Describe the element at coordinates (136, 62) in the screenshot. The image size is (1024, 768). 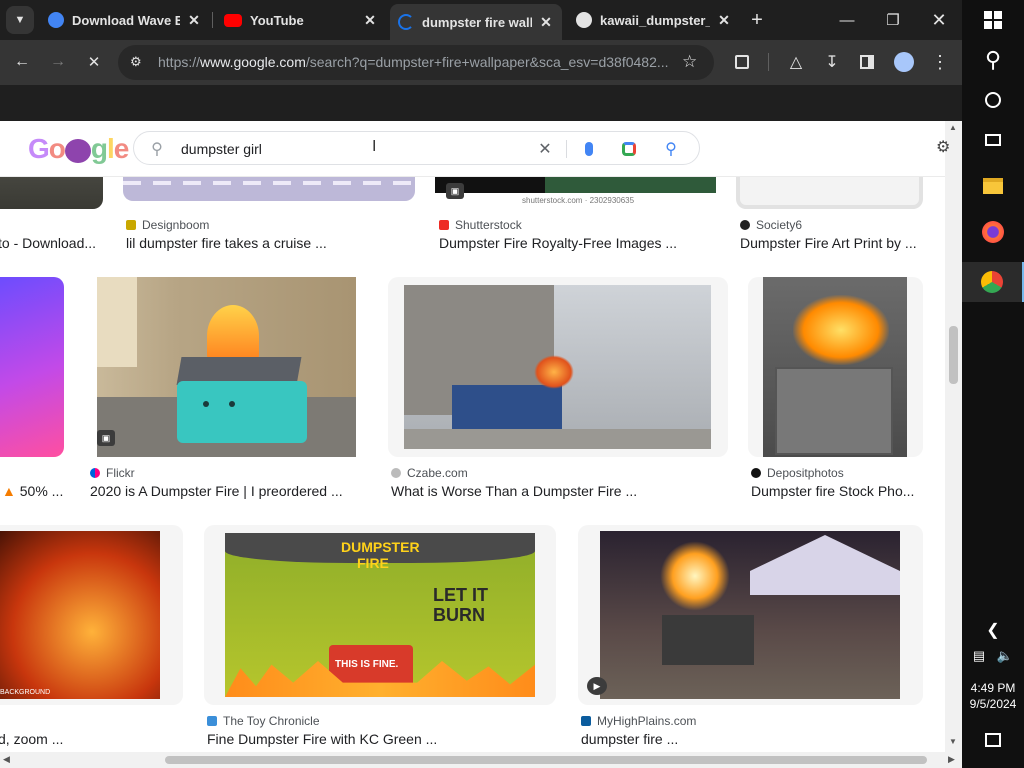
I see `site-info-icon: ⚙` at that location.